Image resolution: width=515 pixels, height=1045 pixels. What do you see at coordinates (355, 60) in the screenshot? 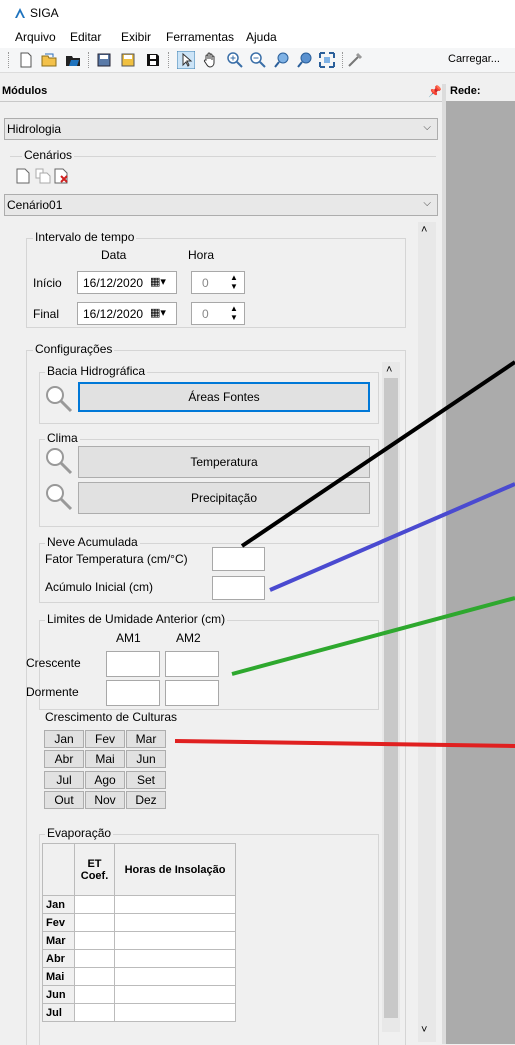
I see `tools-icon` at bounding box center [355, 60].